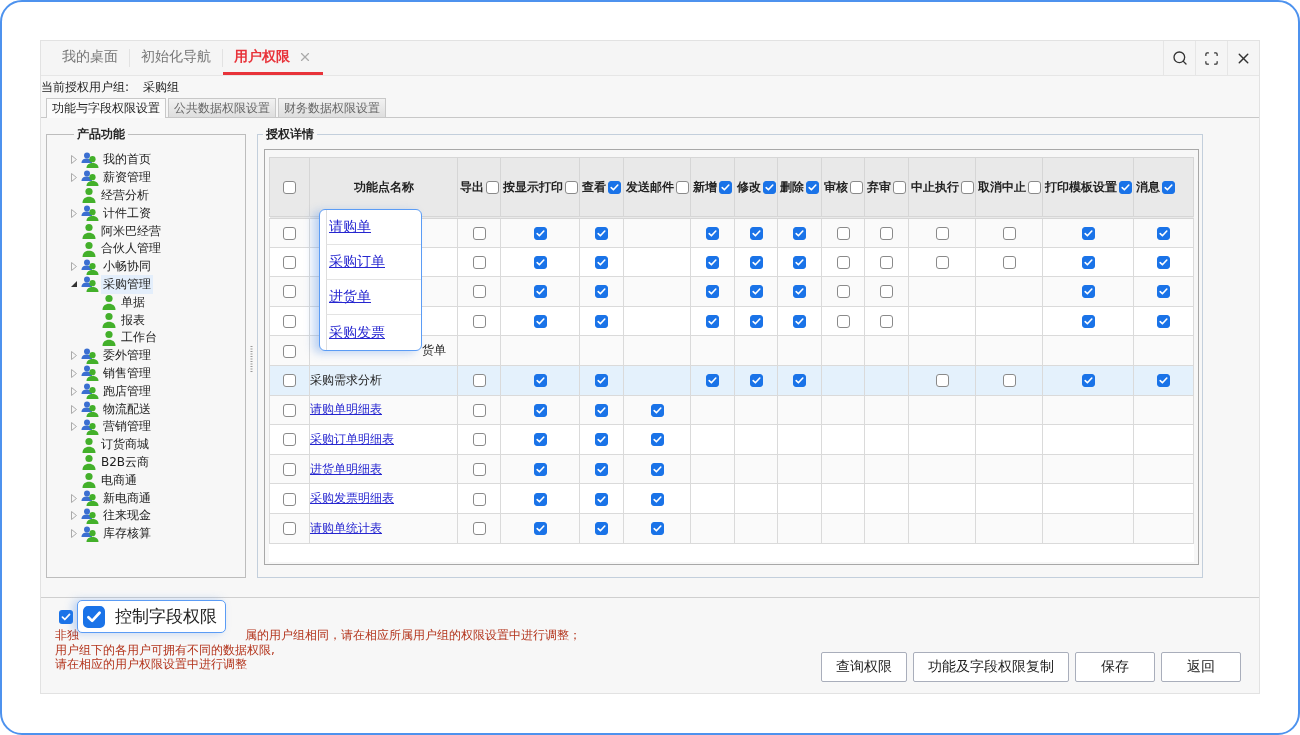  Describe the element at coordinates (350, 297) in the screenshot. I see `menu-link: 进货单` at that location.